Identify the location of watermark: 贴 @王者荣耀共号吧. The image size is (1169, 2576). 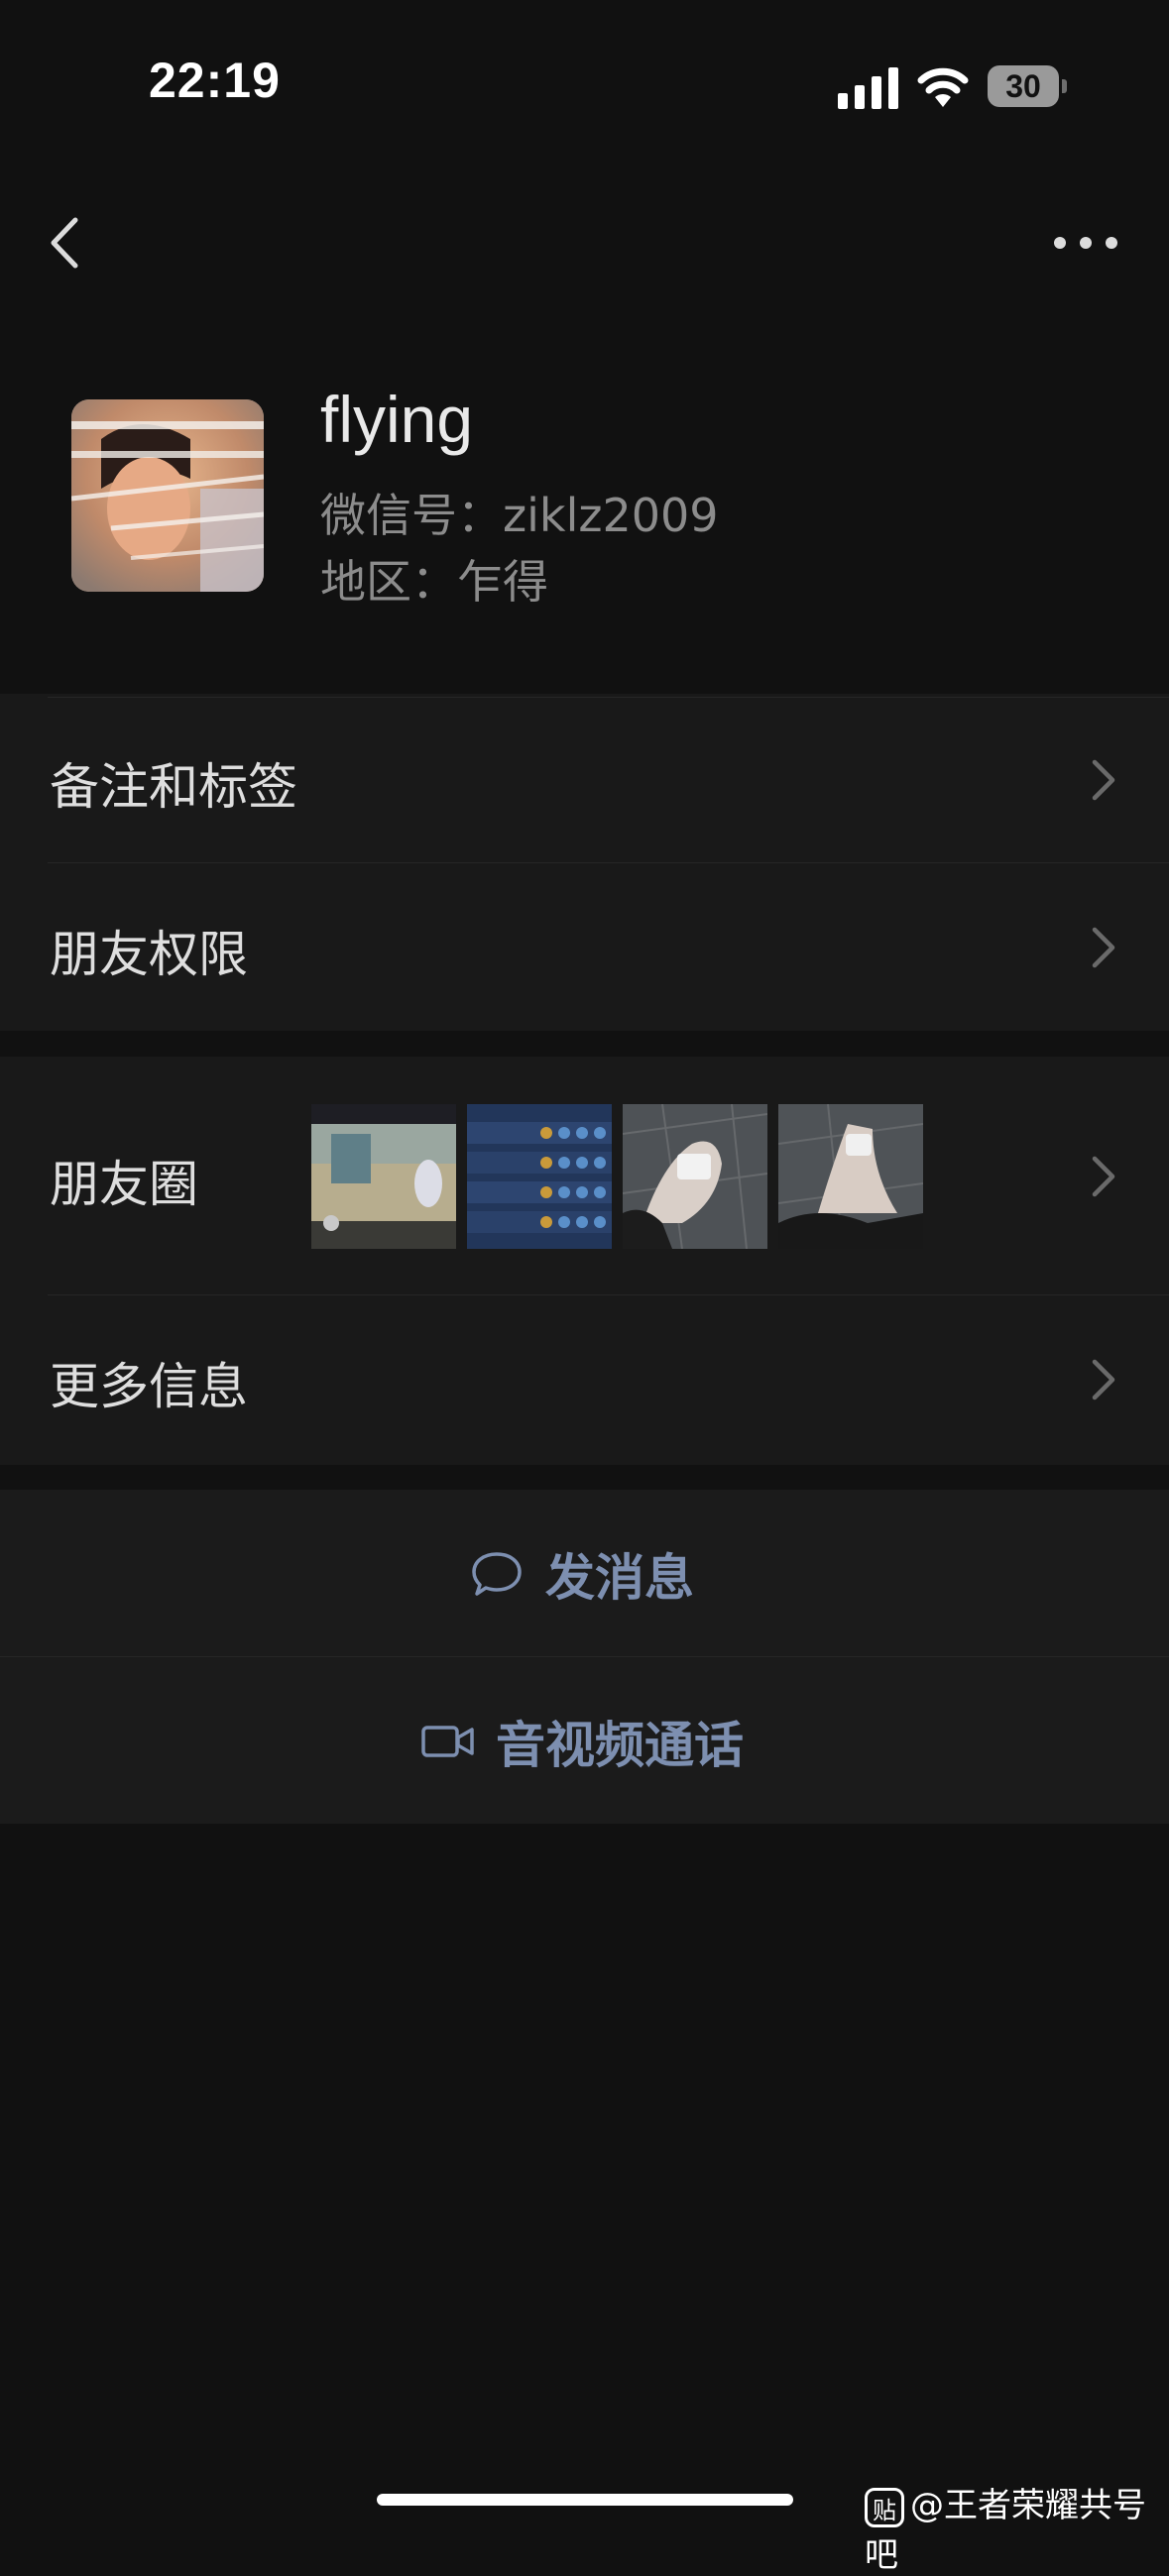
(1017, 2527).